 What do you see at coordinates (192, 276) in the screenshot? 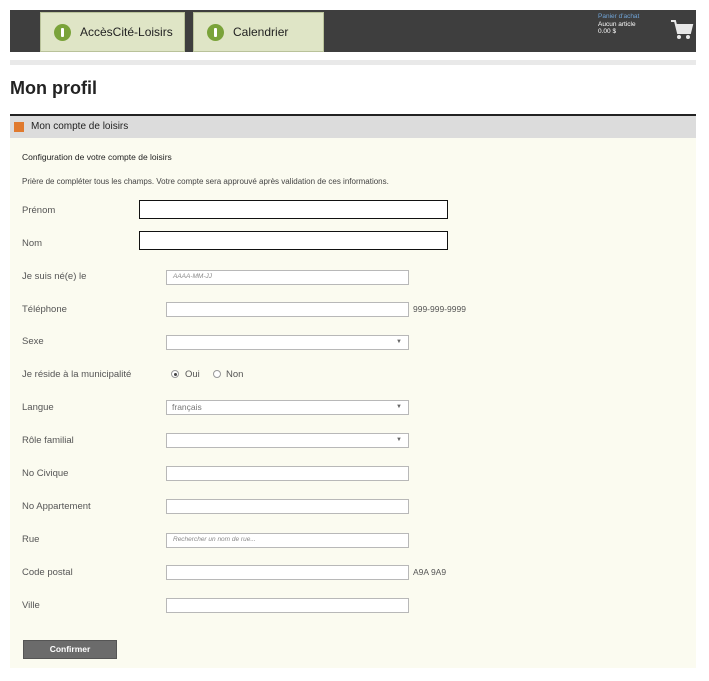
I see `birthdate-placeholder: AAAA-MM-JJ` at bounding box center [192, 276].